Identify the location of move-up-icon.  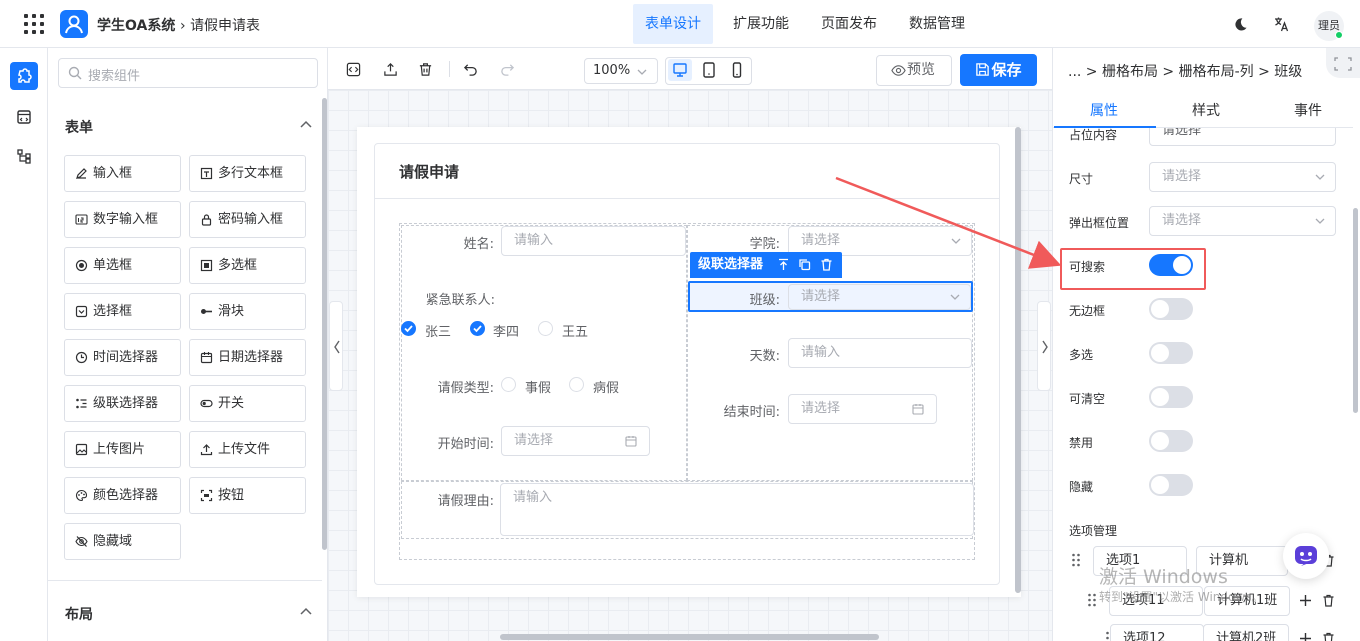
(783, 264).